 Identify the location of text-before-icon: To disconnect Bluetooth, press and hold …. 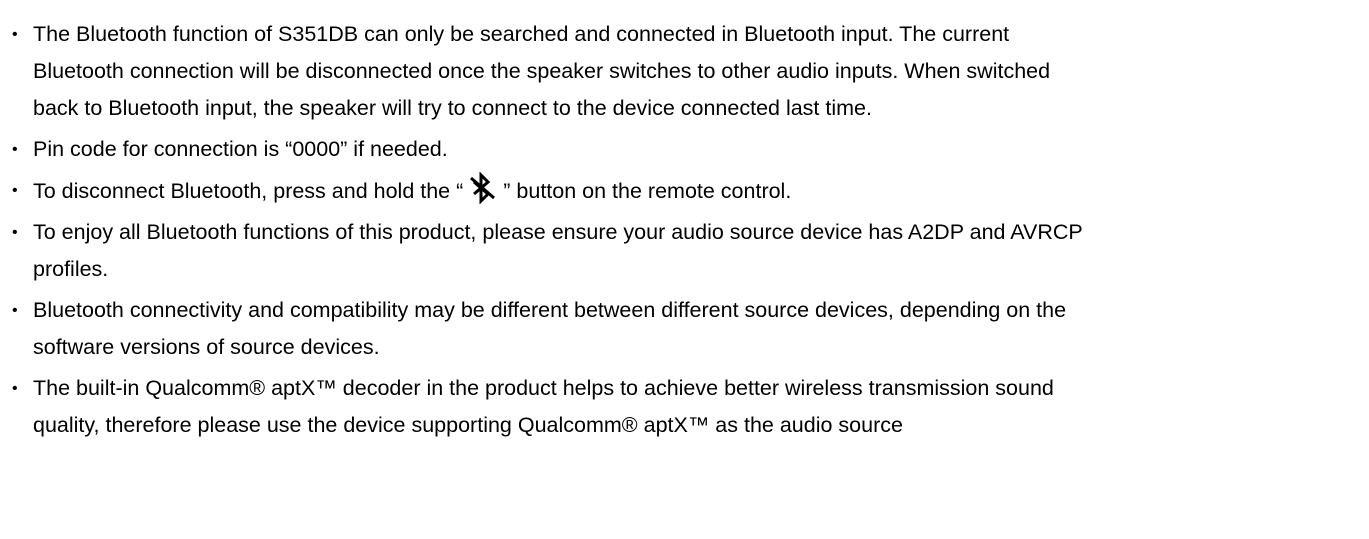
(248, 191).